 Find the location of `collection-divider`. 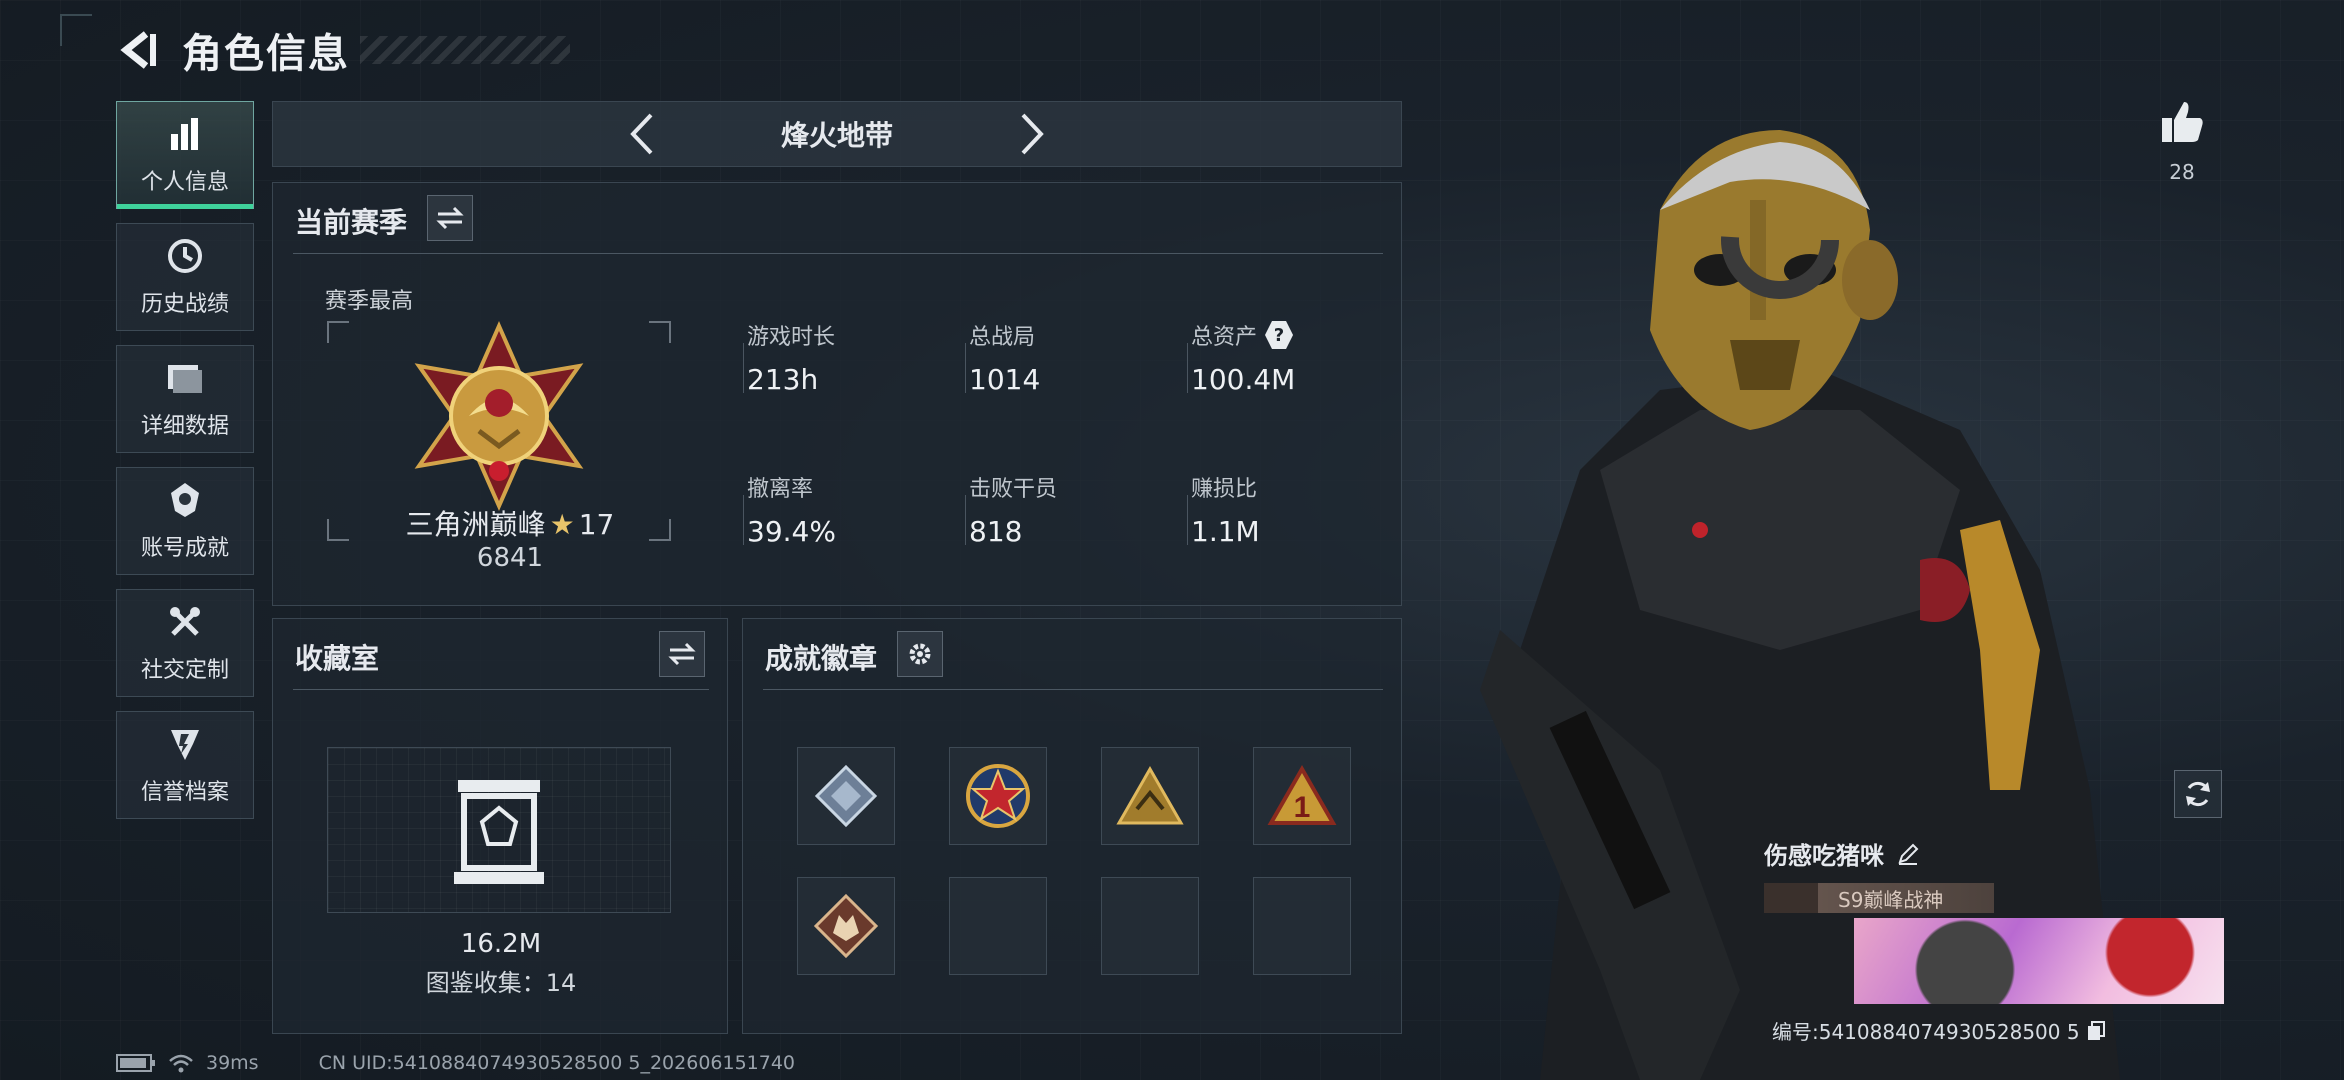

collection-divider is located at coordinates (501, 689).